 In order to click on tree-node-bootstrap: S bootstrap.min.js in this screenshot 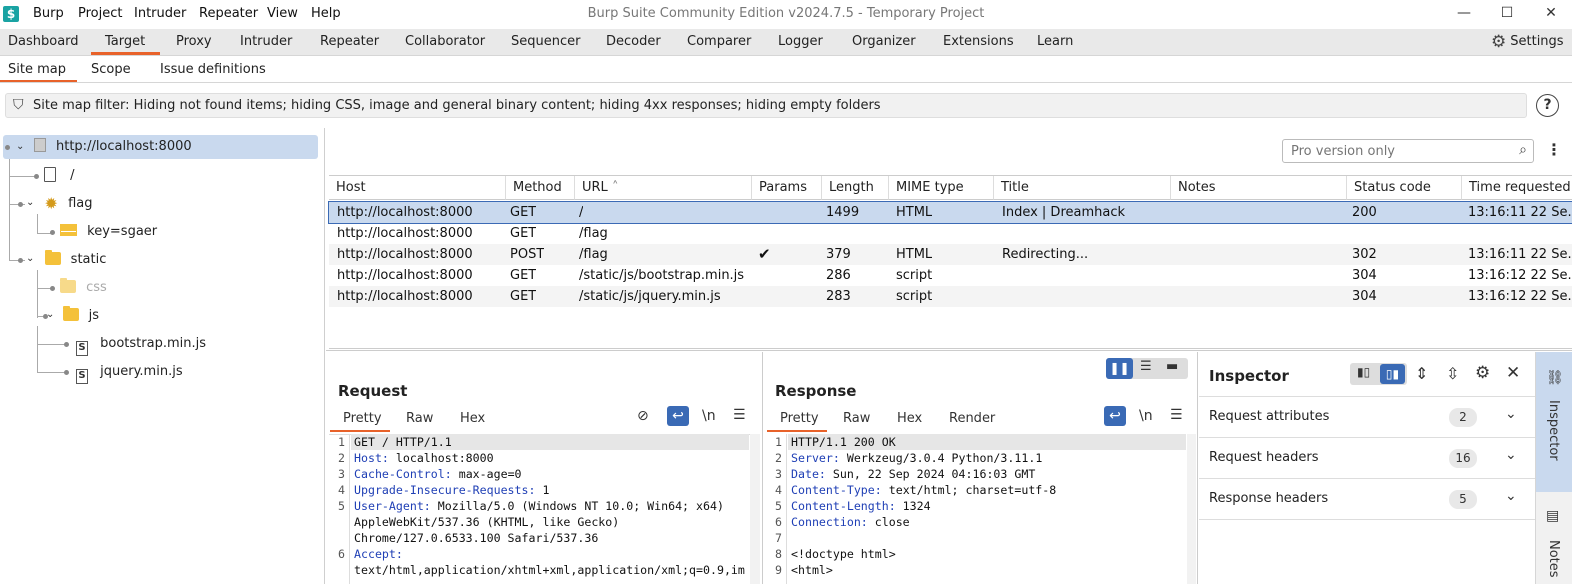, I will do `click(141, 344)`.